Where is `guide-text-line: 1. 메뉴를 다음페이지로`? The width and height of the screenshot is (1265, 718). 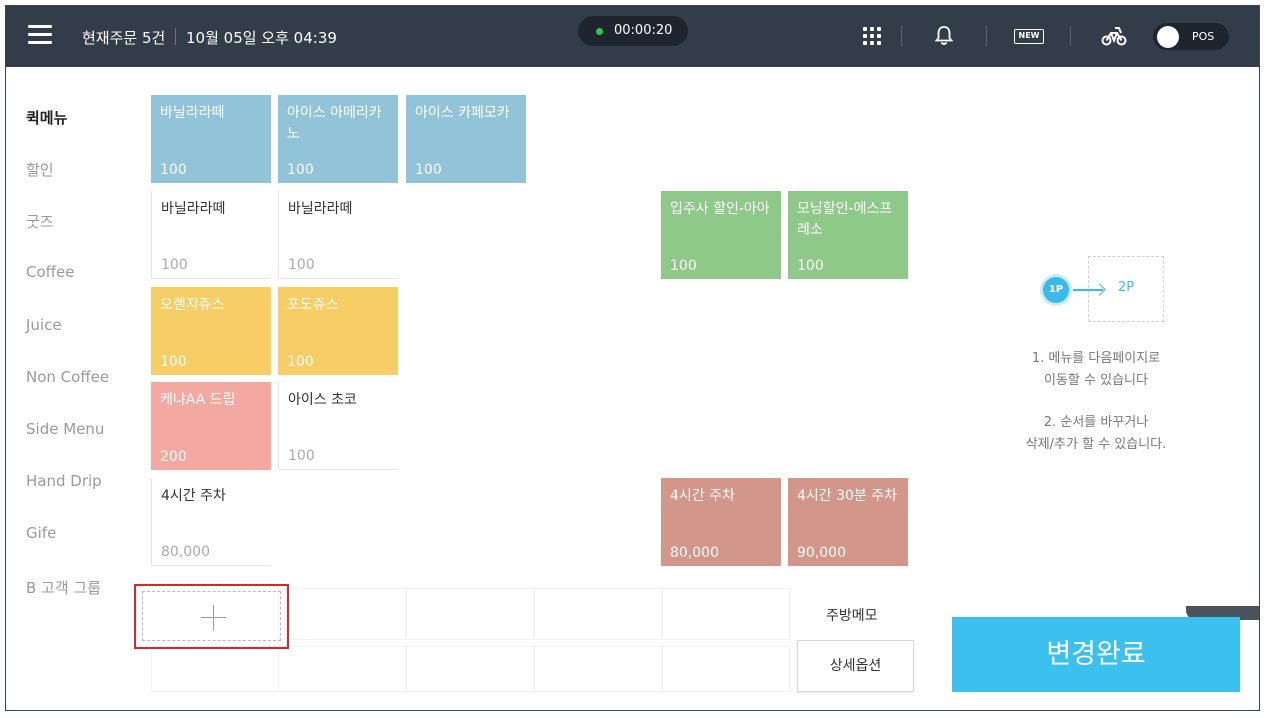 guide-text-line: 1. 메뉴를 다음페이지로 is located at coordinates (1096, 358).